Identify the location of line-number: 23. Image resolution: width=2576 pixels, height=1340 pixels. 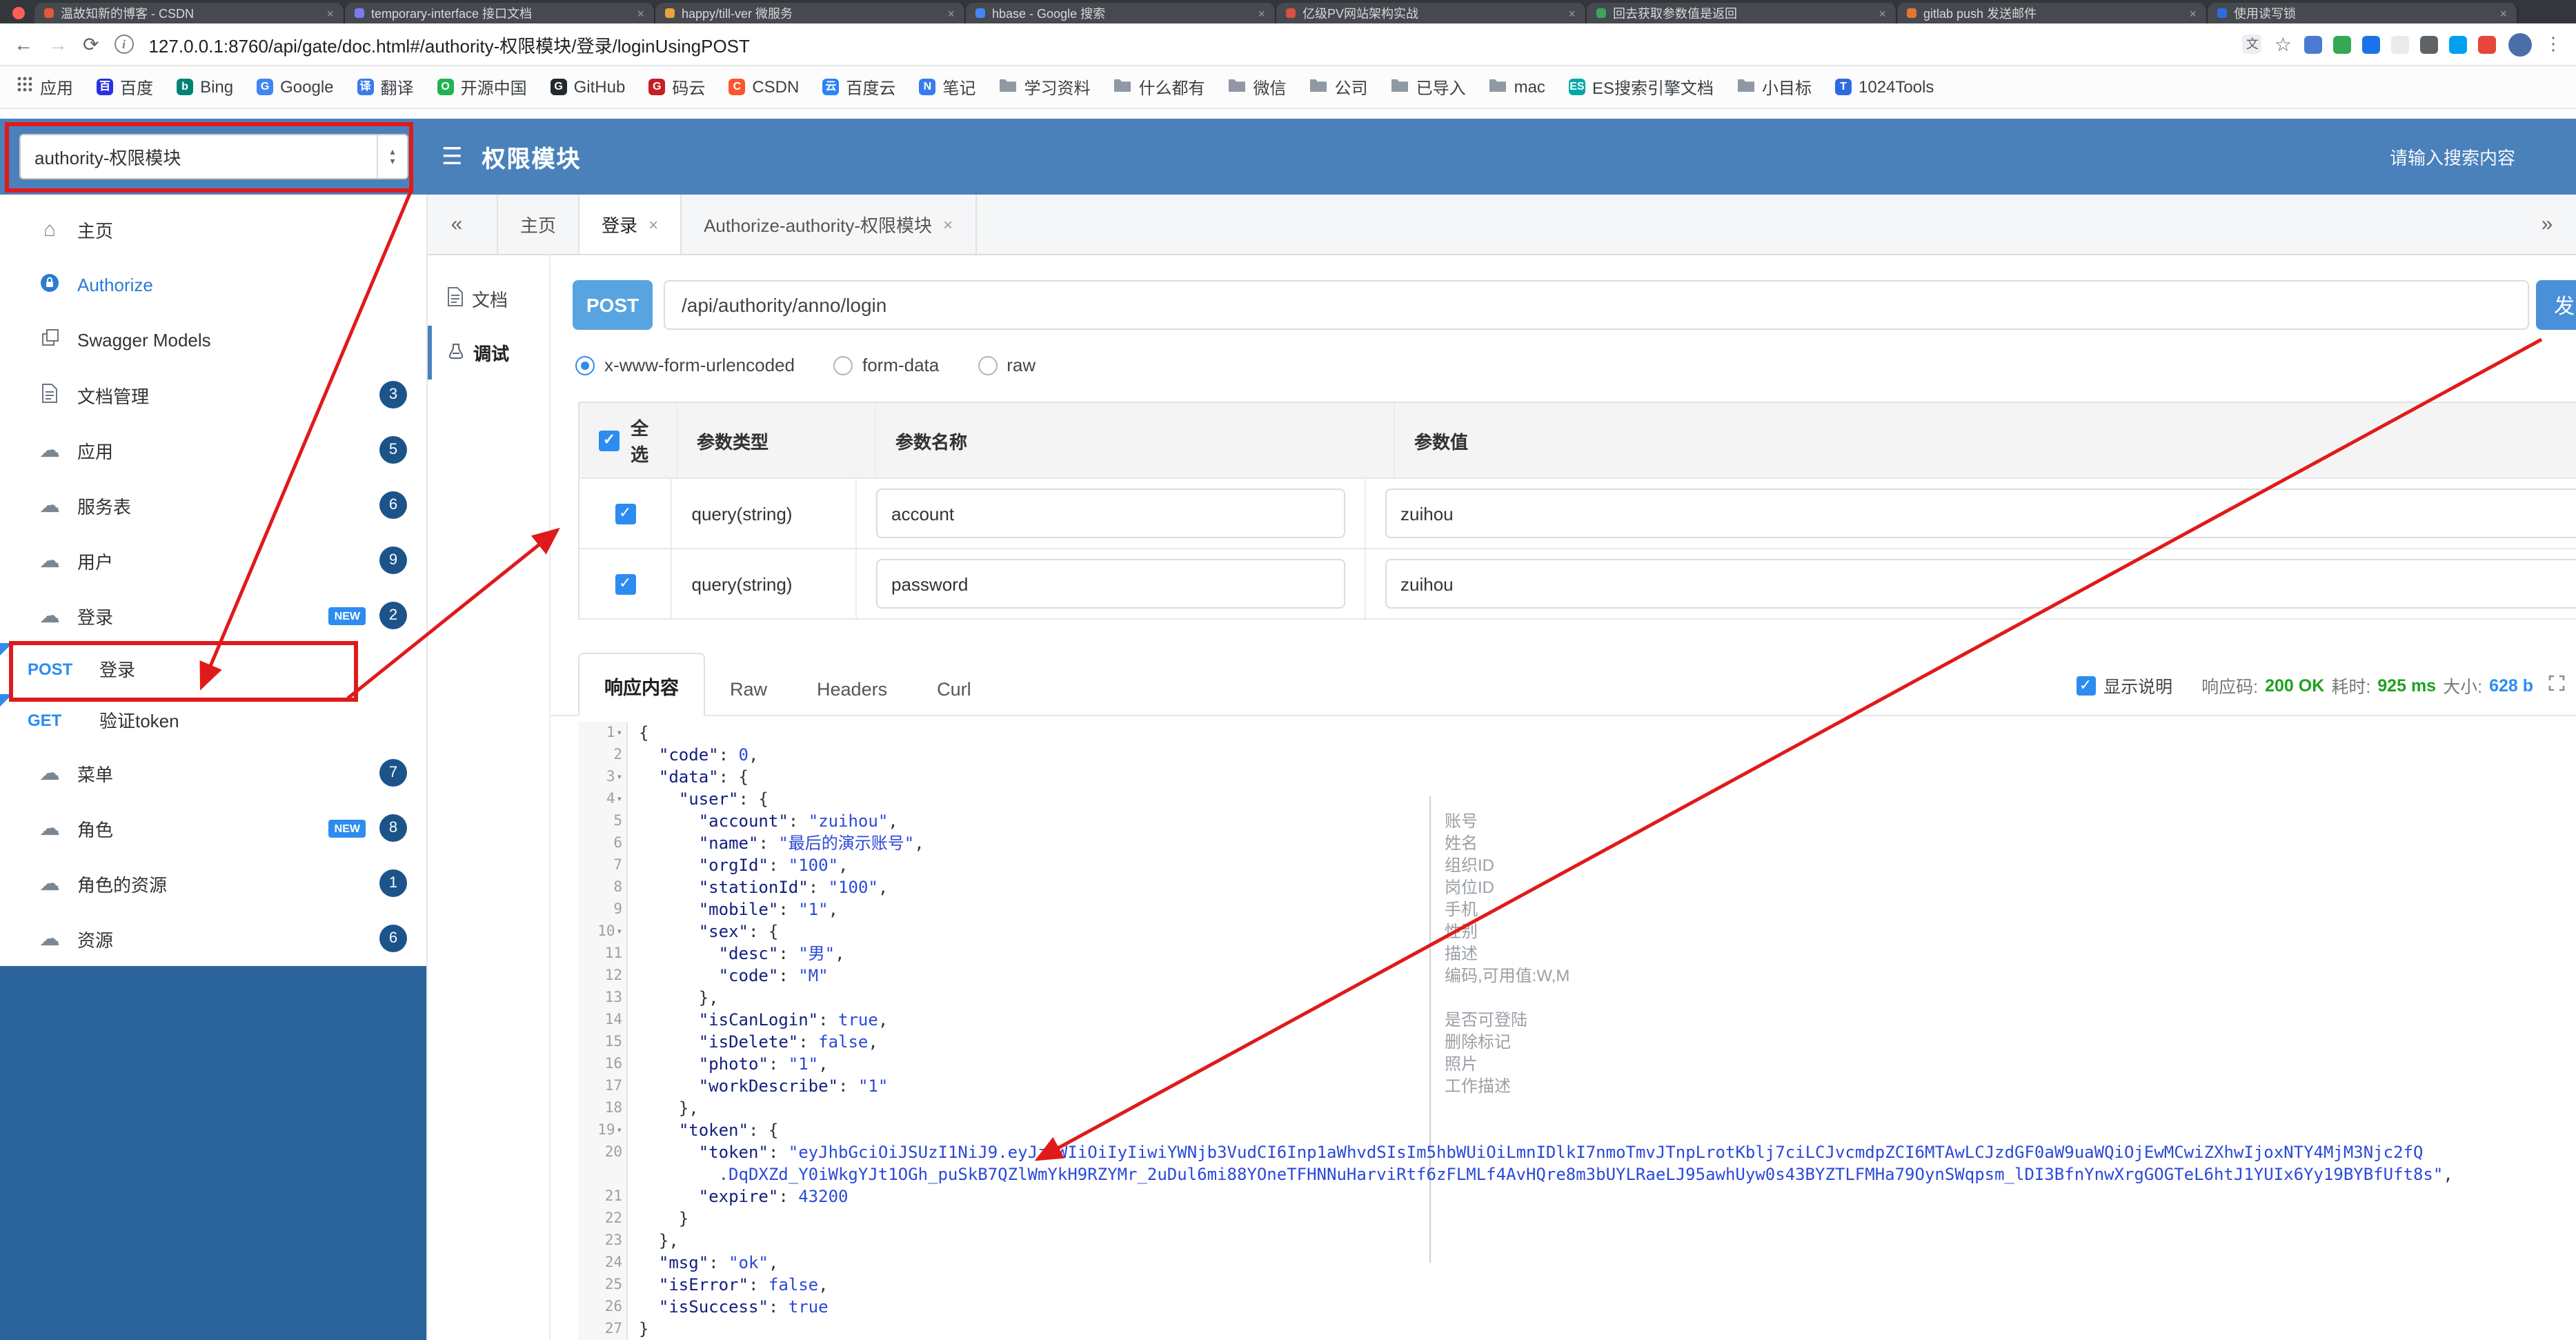
(603, 1241).